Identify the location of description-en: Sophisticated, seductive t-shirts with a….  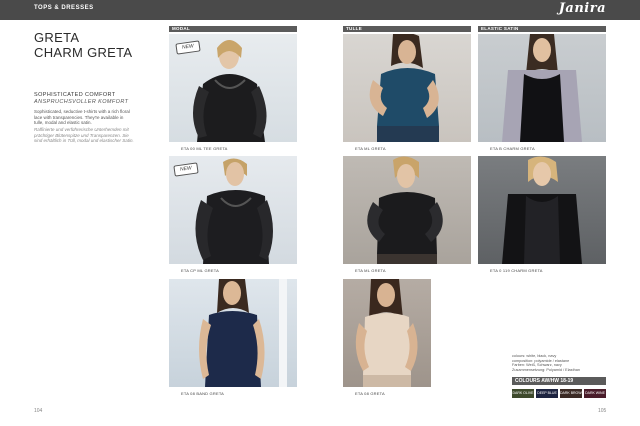
(82, 117).